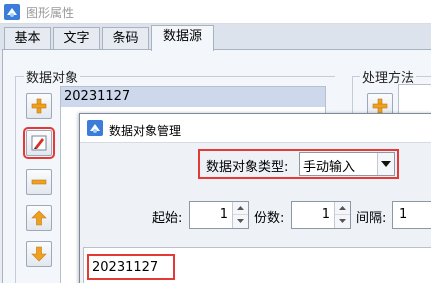 The height and width of the screenshot is (283, 431). I want to click on window-title-bar: 图形属性, so click(215, 12).